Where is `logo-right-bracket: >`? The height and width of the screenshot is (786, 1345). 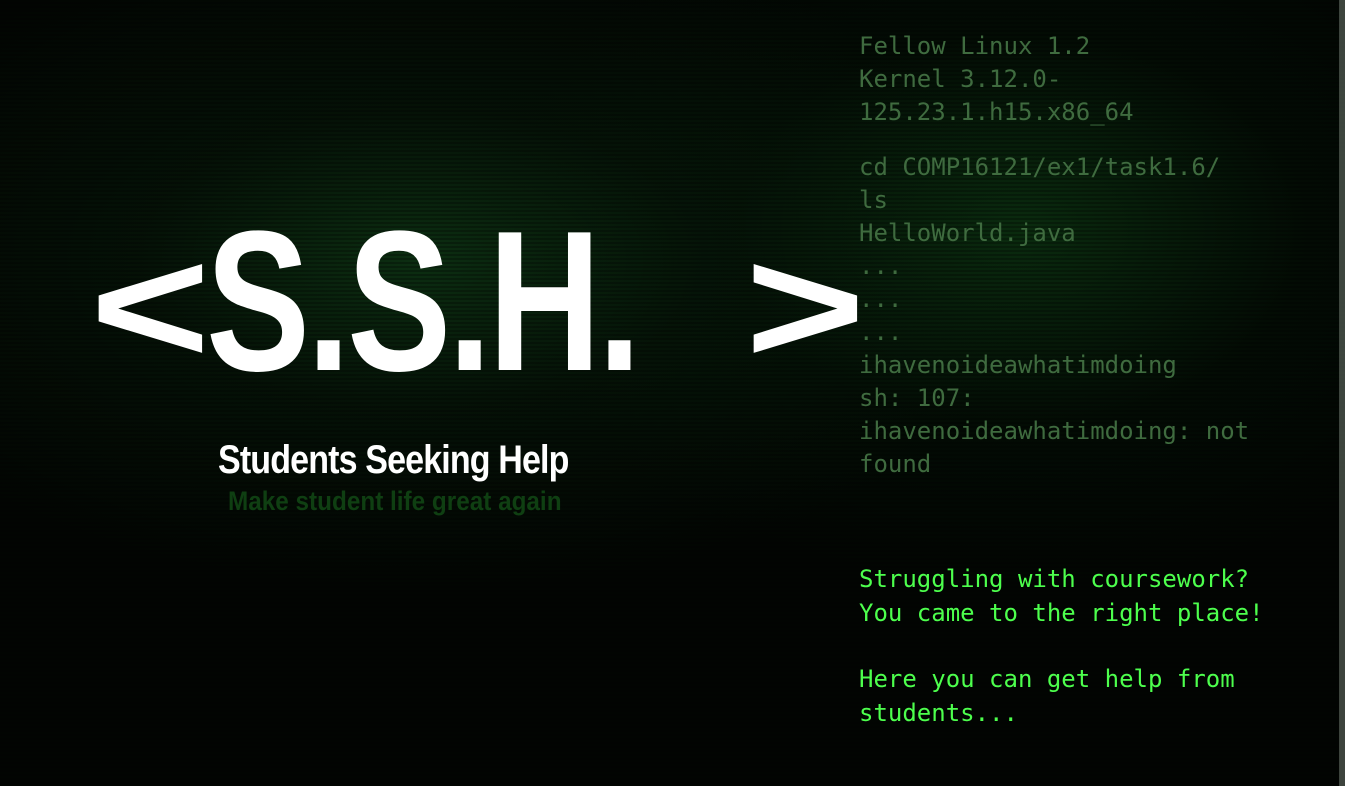 logo-right-bracket: > is located at coordinates (805, 306).